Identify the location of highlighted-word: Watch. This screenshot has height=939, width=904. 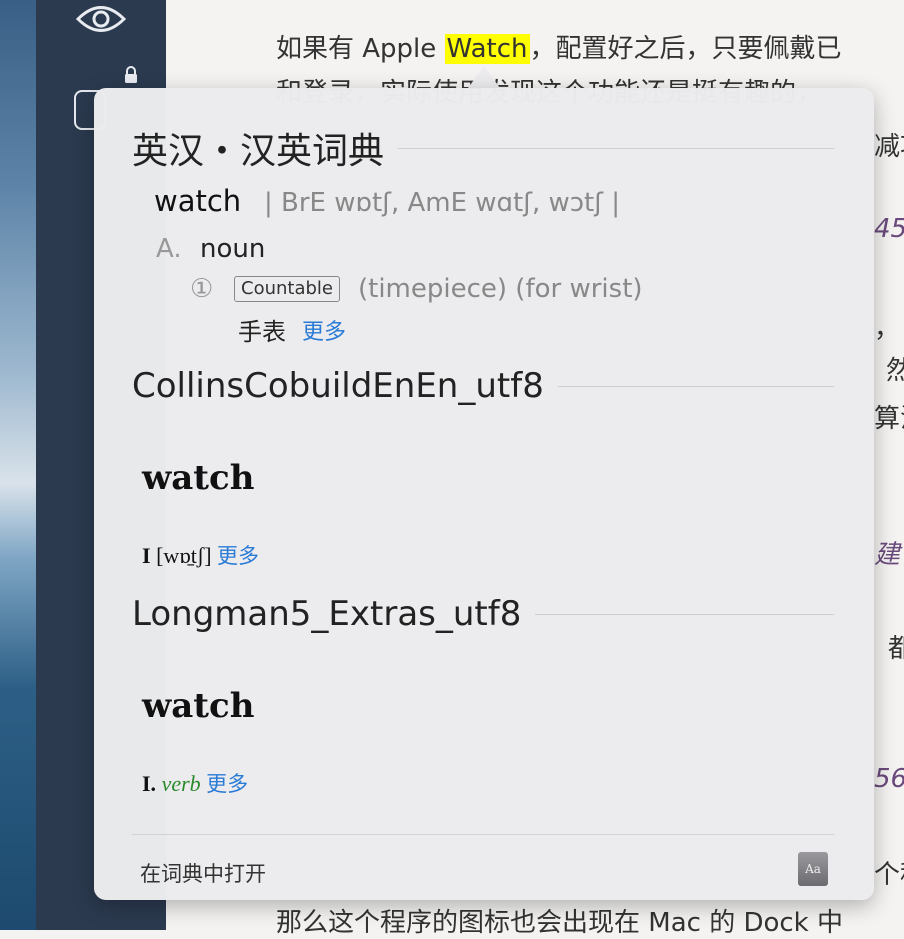
(487, 49).